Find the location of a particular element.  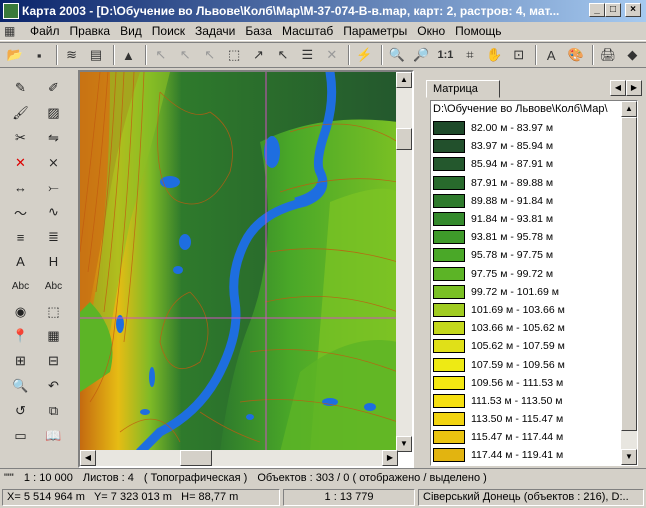

menu-tasks: Задачи is located at coordinates (215, 31).